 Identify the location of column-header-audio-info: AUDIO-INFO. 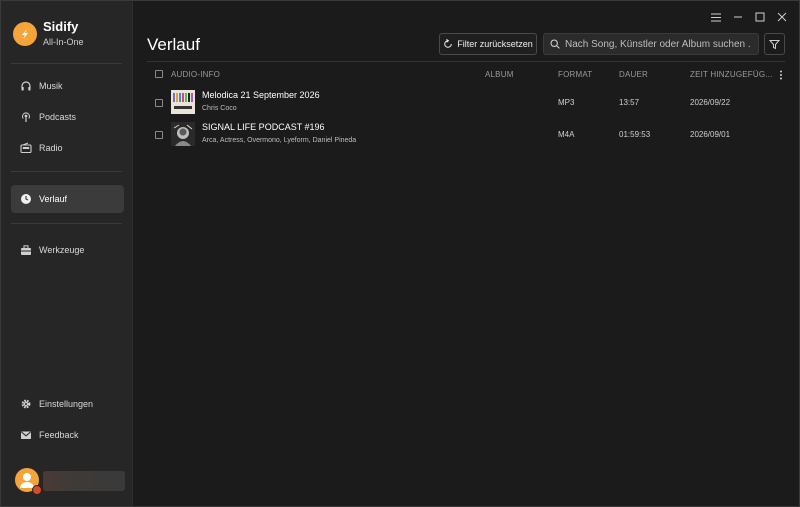
(195, 74).